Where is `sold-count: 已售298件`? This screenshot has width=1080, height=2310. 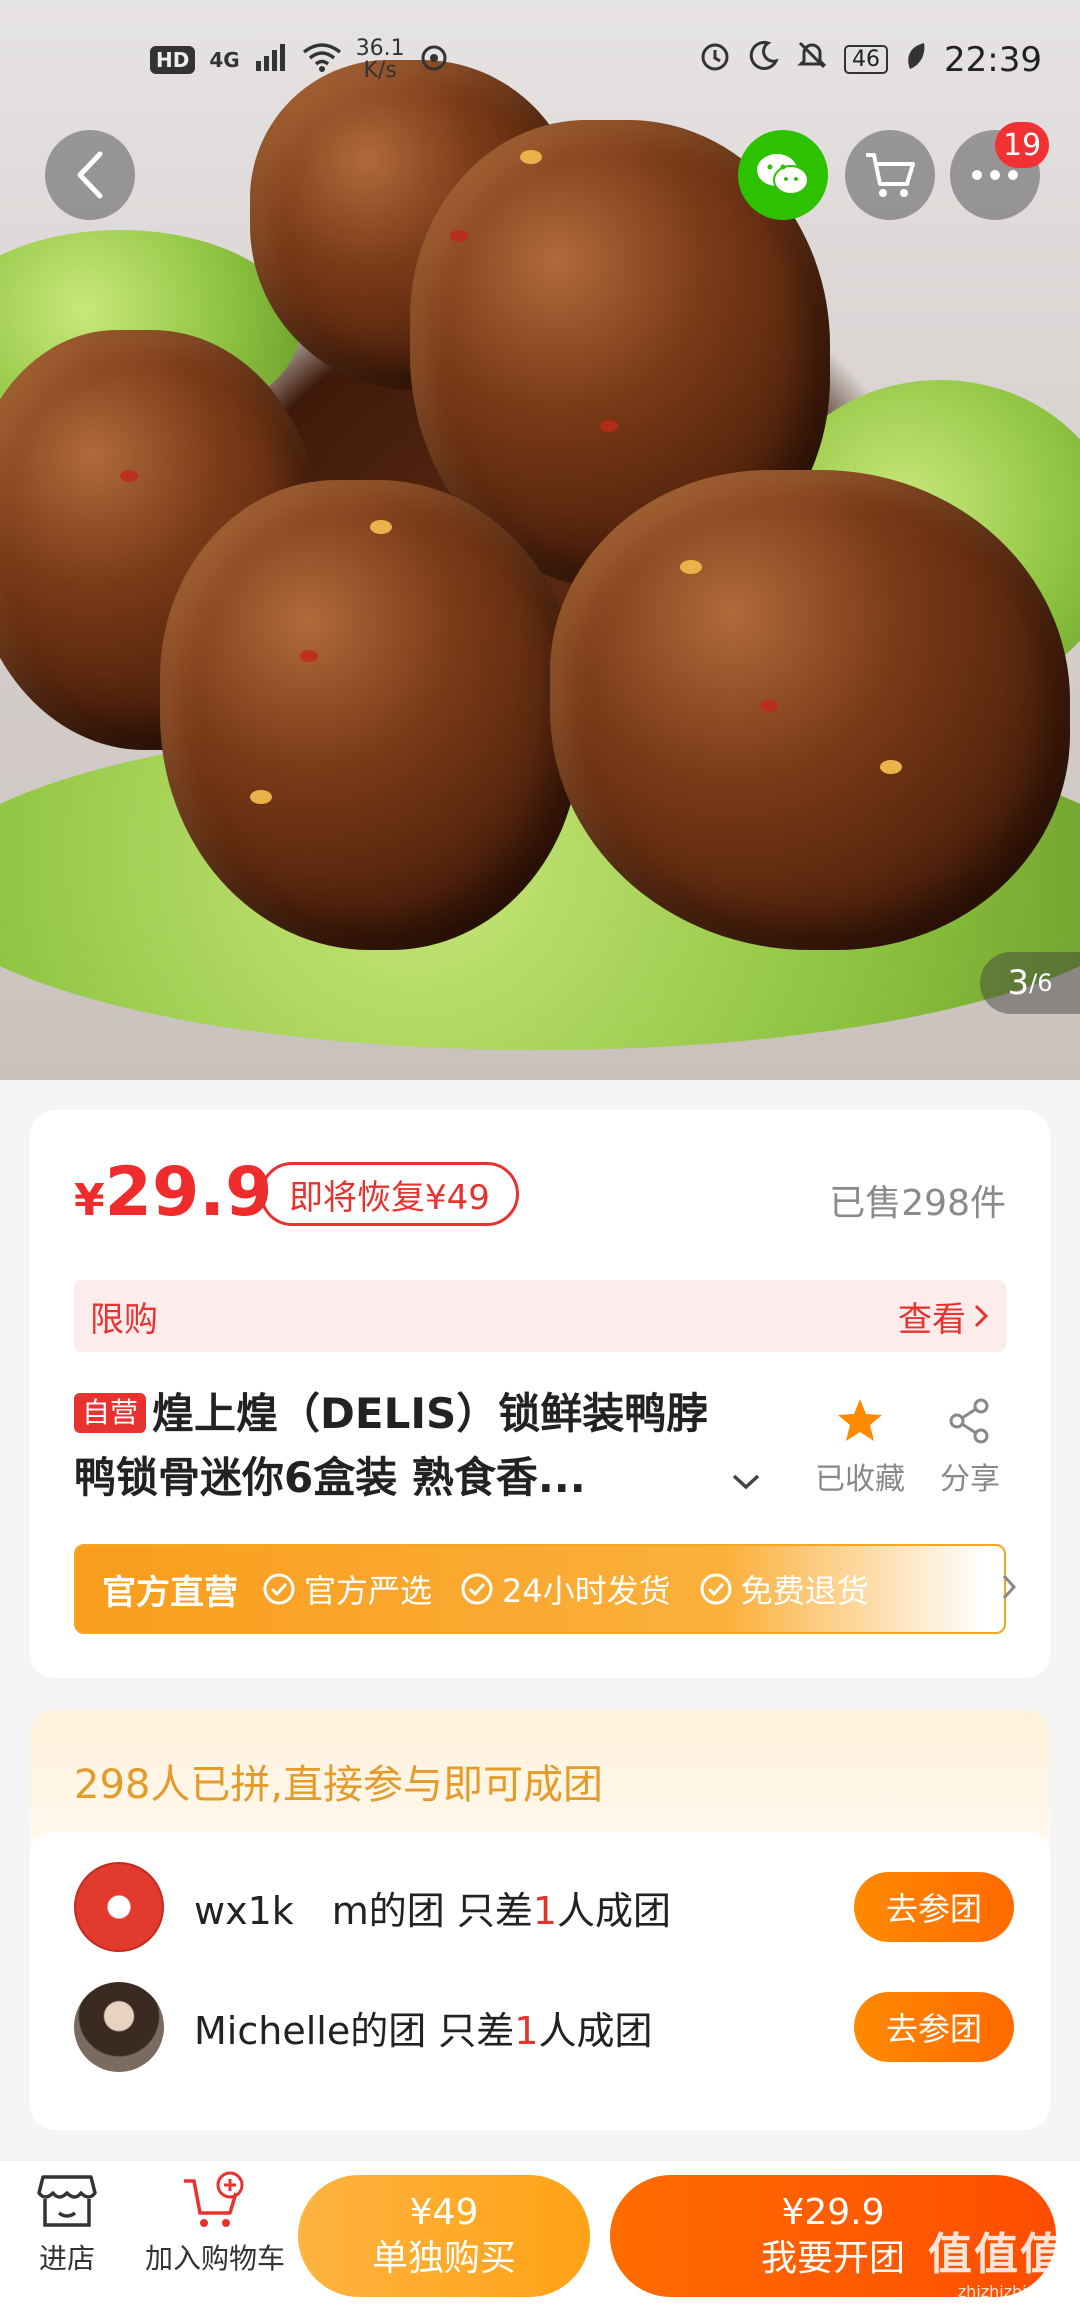
sold-count: 已售298件 is located at coordinates (917, 1203).